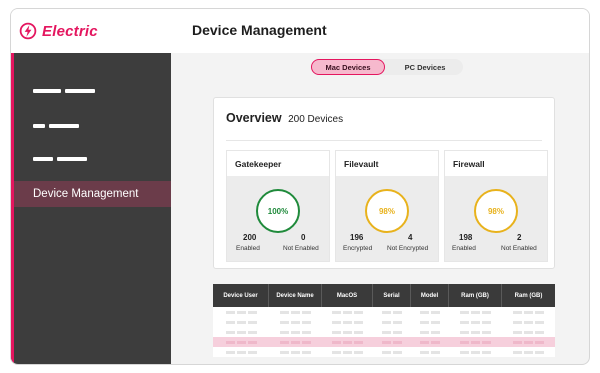  Describe the element at coordinates (259, 30) in the screenshot. I see `page-title: Device Management` at that location.